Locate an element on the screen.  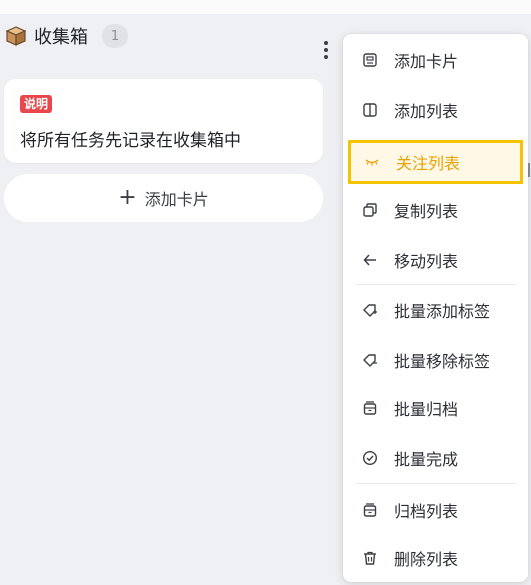
eye-closed-icon is located at coordinates (372, 162).